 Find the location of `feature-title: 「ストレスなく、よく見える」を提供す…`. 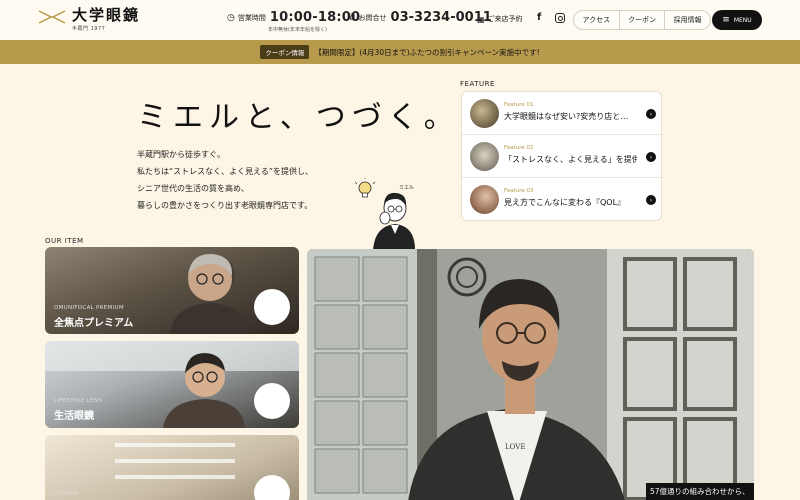

feature-title: 「ストレスなく、よく見える」を提供す… is located at coordinates (570, 159).